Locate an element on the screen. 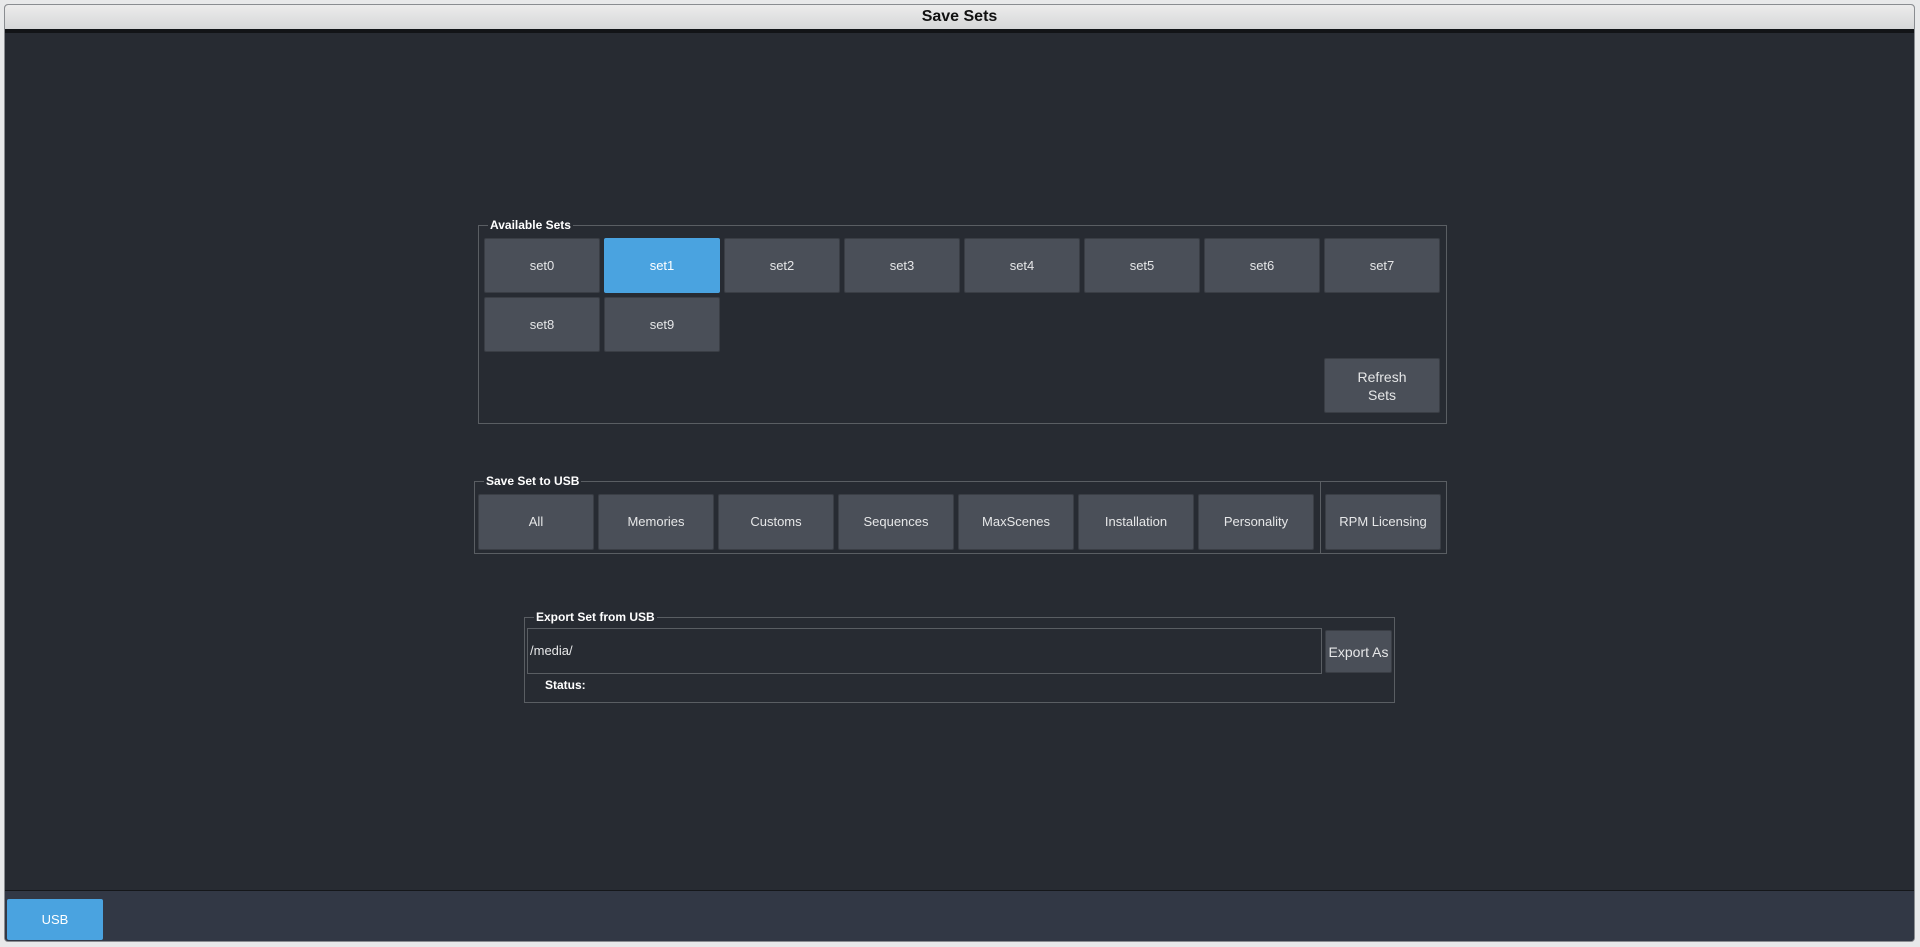 The image size is (1920, 947). save-personality-button: Personality is located at coordinates (1256, 522).